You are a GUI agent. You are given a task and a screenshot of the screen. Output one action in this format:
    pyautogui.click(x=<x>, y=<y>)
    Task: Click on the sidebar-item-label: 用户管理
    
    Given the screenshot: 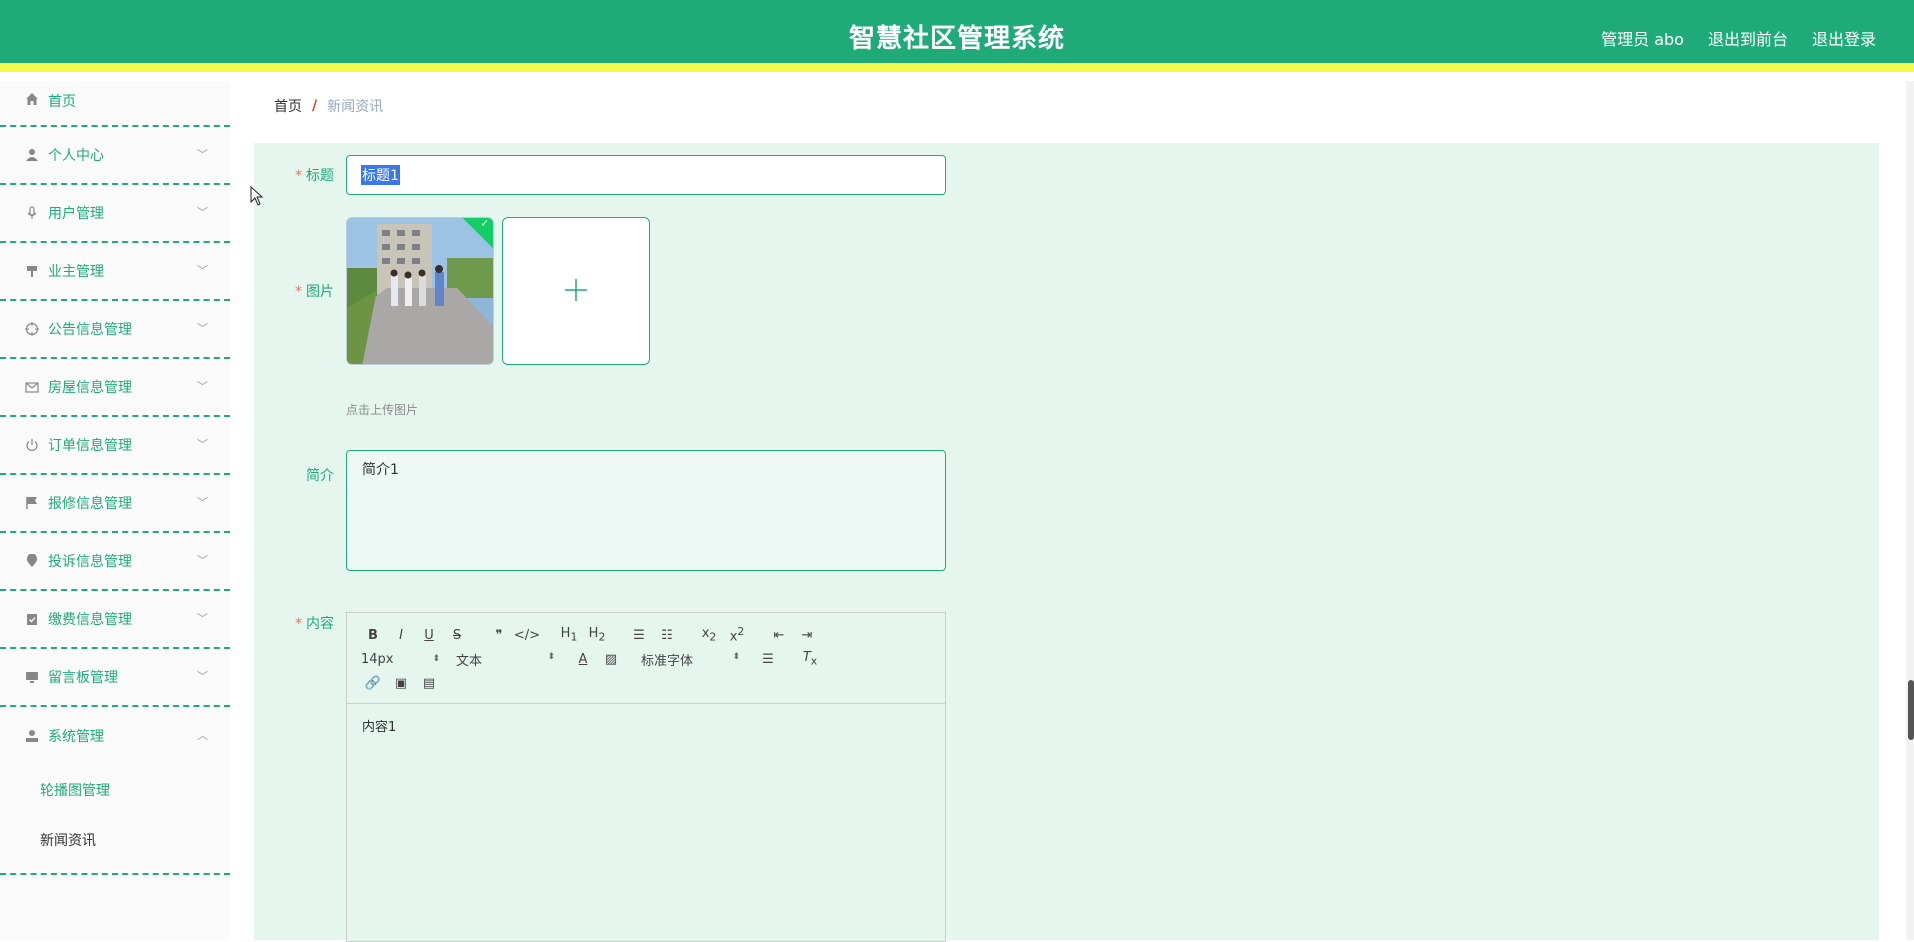 What is the action you would take?
    pyautogui.click(x=76, y=214)
    